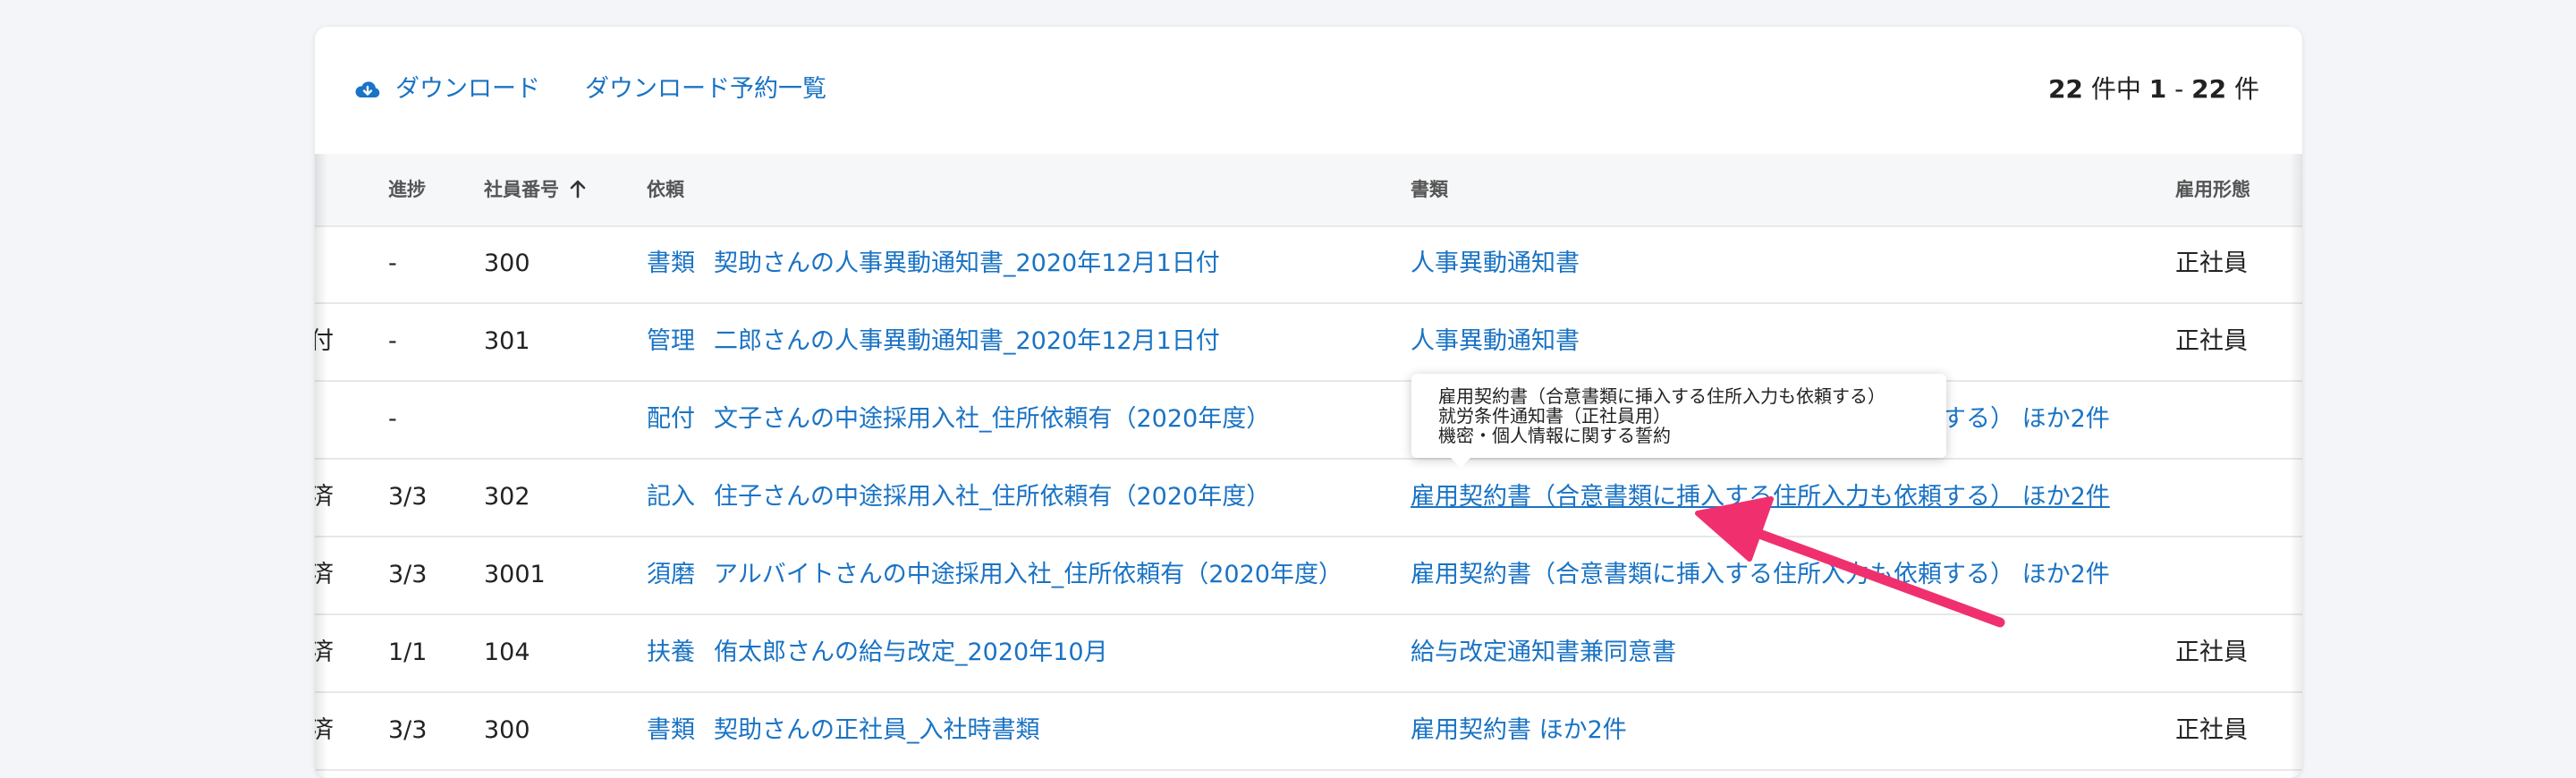 The width and height of the screenshot is (2576, 778). Describe the element at coordinates (877, 730) in the screenshot. I see `request-link: 契助さんの正社員_入社時書類` at that location.